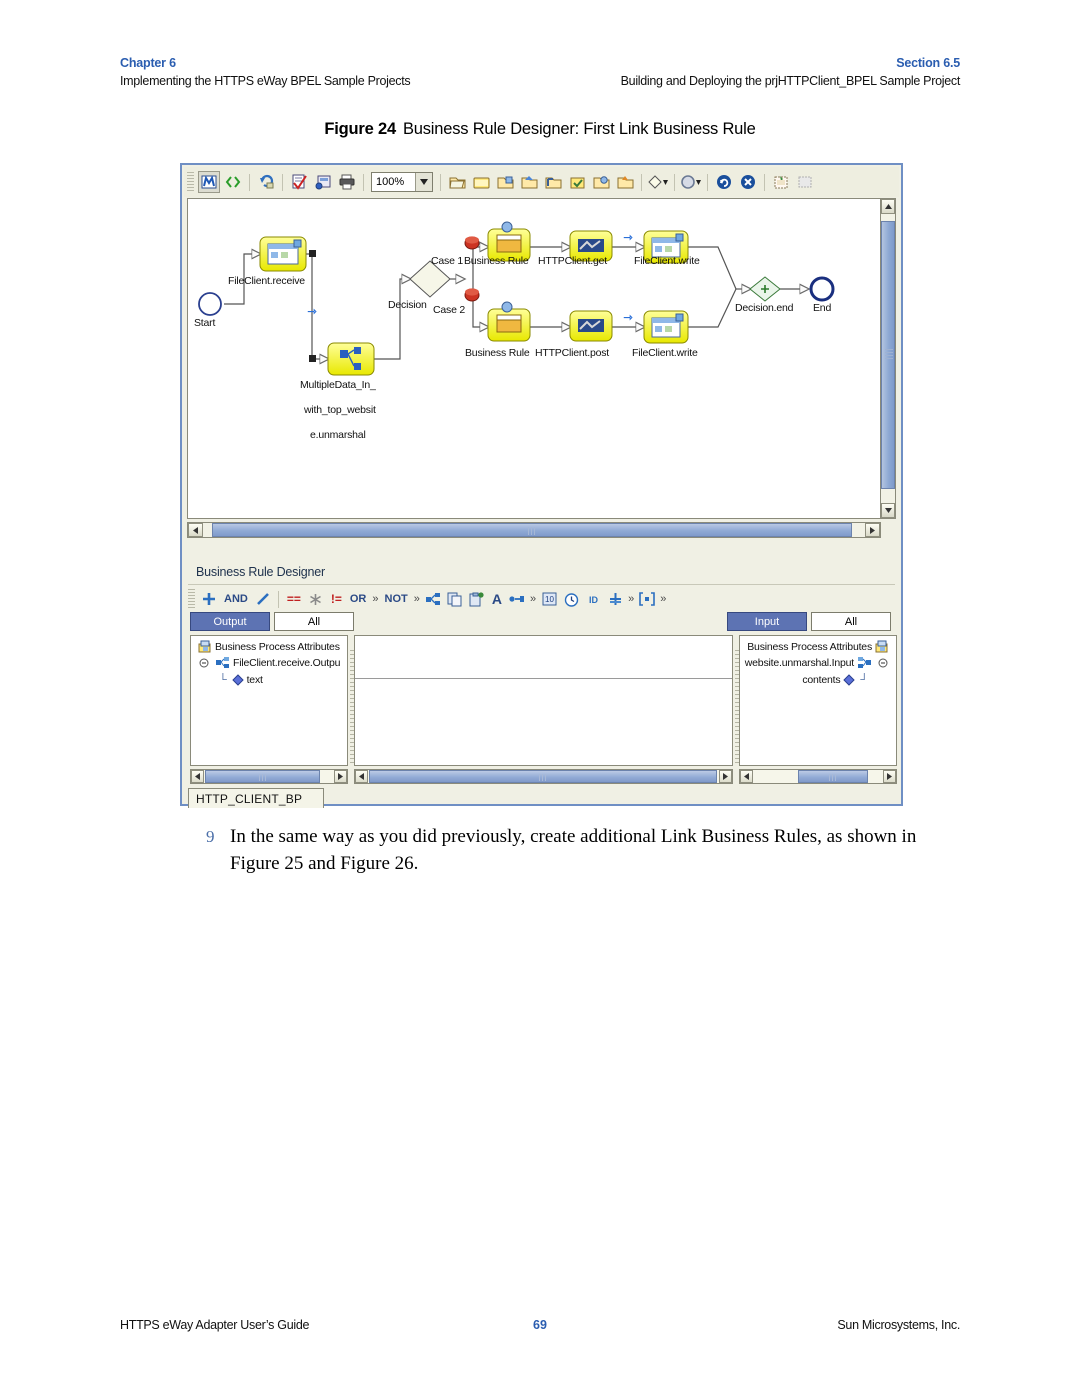 The image size is (1080, 1397). I want to click on more-boolean-button: », so click(417, 599).